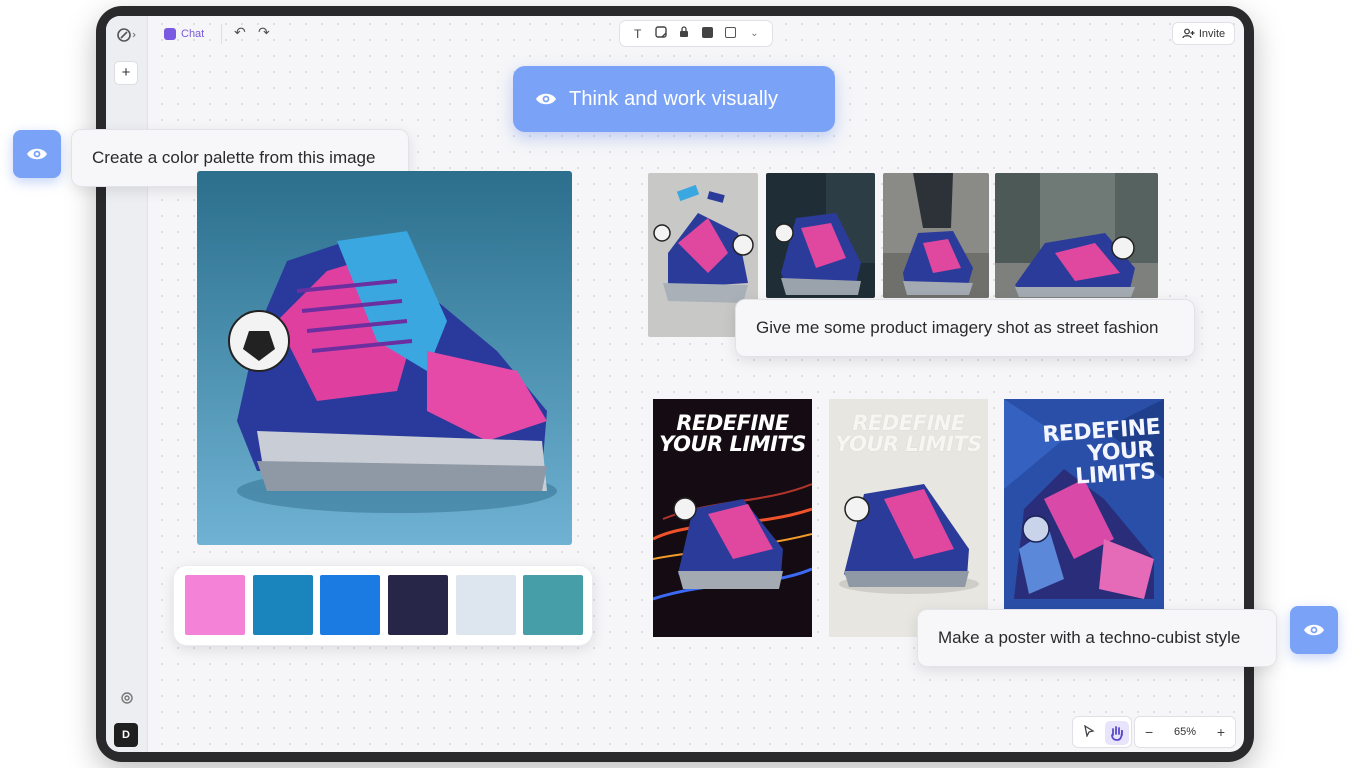  I want to click on select-pointer-icon, so click(1089, 733).